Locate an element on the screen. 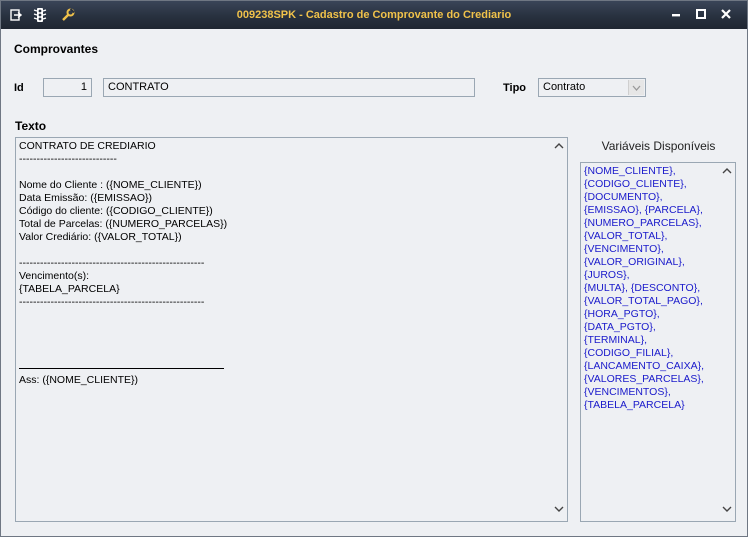 The height and width of the screenshot is (537, 748). close-icon is located at coordinates (726, 15).